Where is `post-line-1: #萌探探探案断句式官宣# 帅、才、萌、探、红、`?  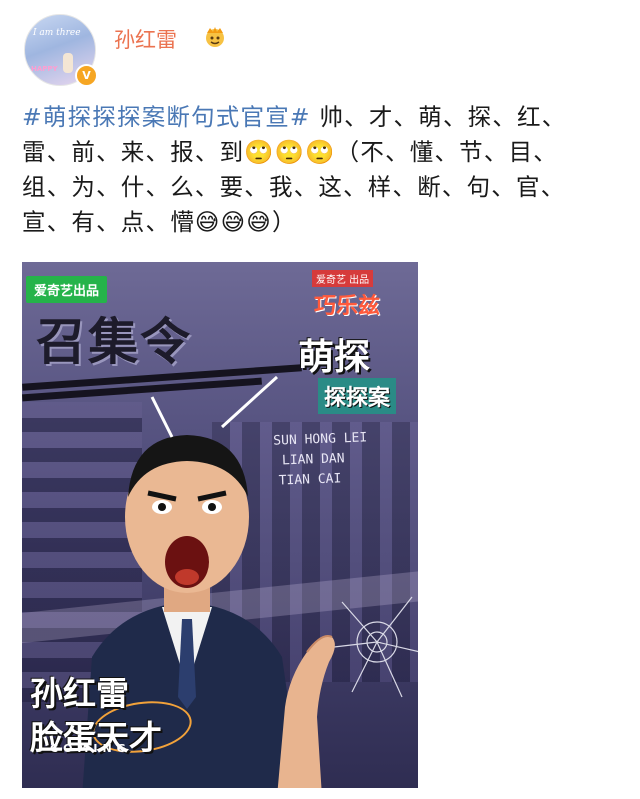
post-line-1: #萌探探探案断句式官宣# 帅、才、萌、探、红、 is located at coordinates (322, 117).